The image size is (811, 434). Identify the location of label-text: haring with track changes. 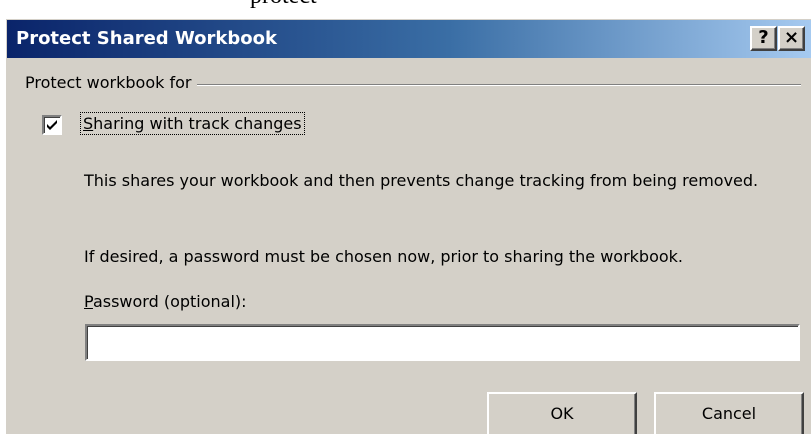
(197, 123).